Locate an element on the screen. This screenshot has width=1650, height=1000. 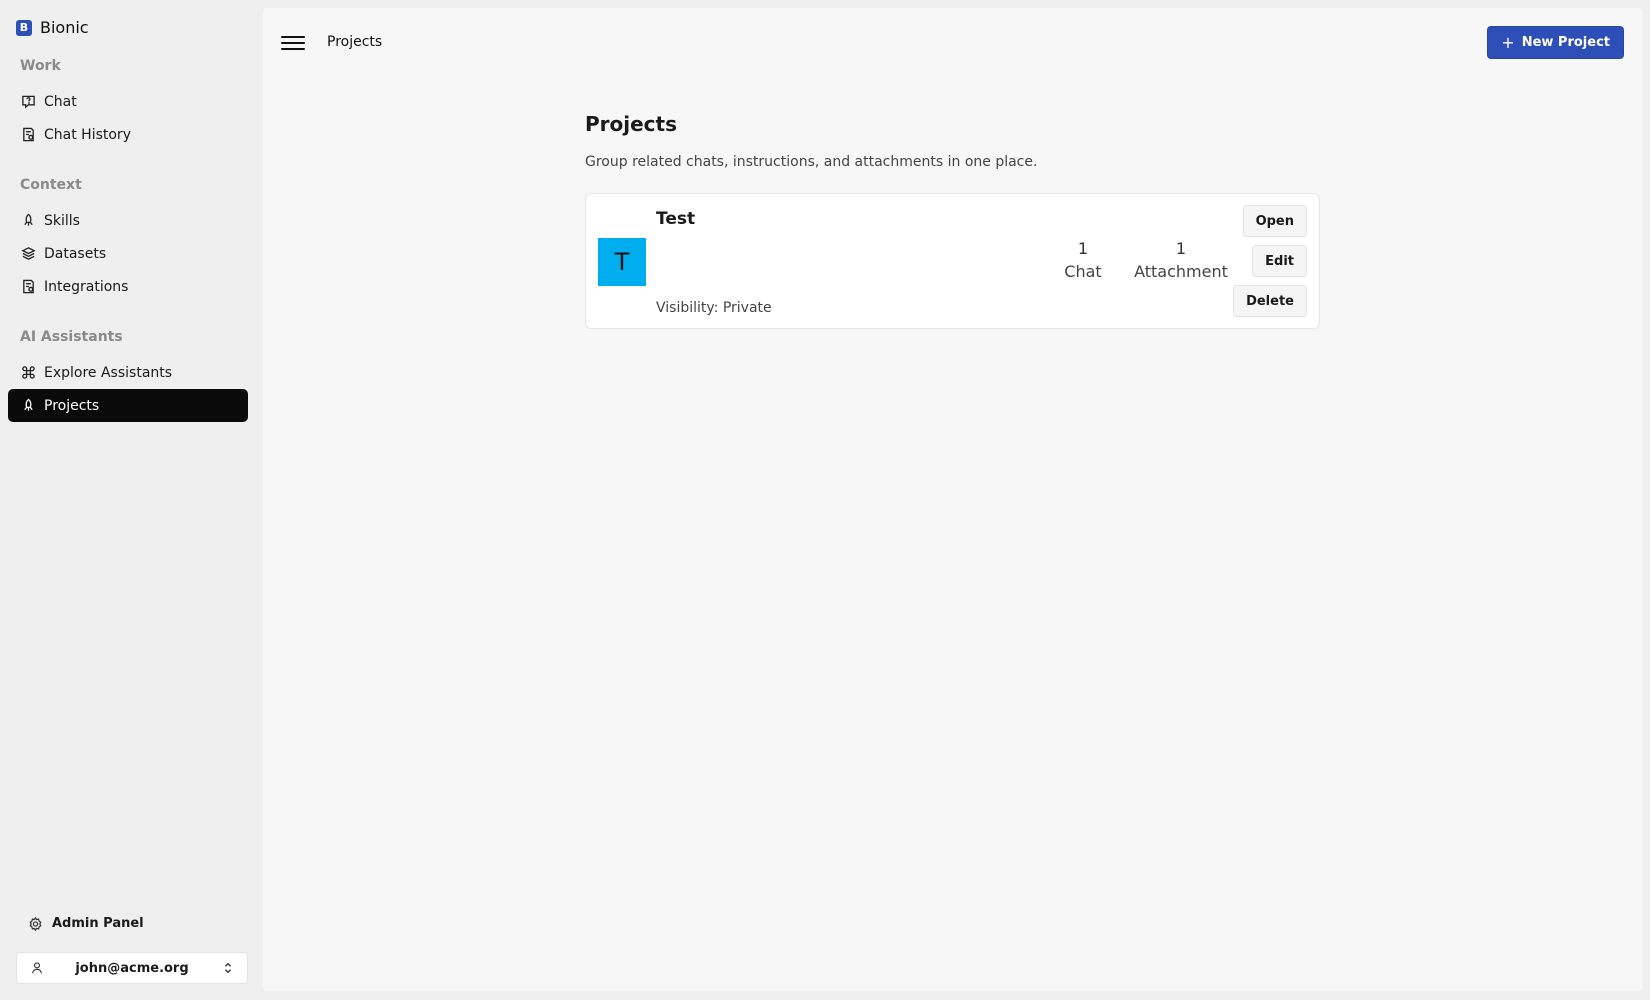
chat-icon is located at coordinates (28, 101).